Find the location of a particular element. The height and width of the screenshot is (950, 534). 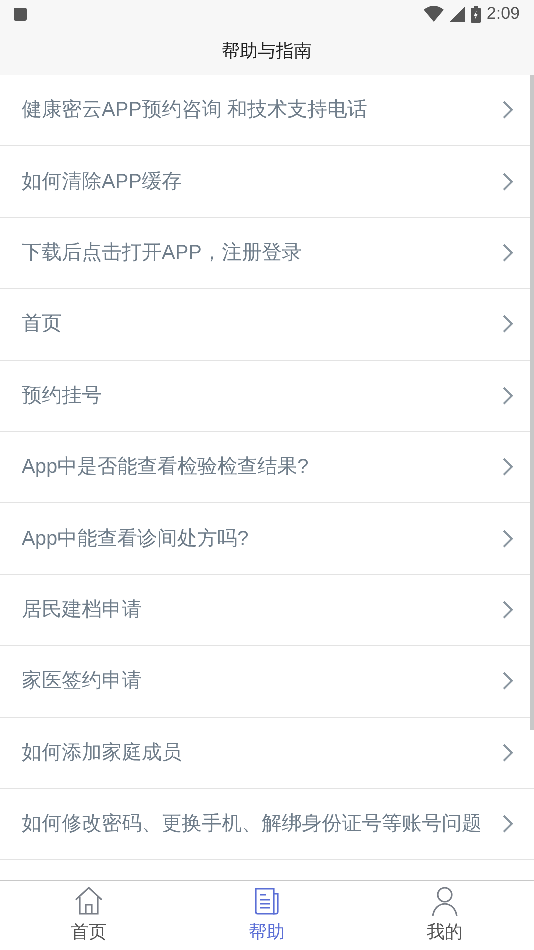

notification-icon is located at coordinates (20, 14).